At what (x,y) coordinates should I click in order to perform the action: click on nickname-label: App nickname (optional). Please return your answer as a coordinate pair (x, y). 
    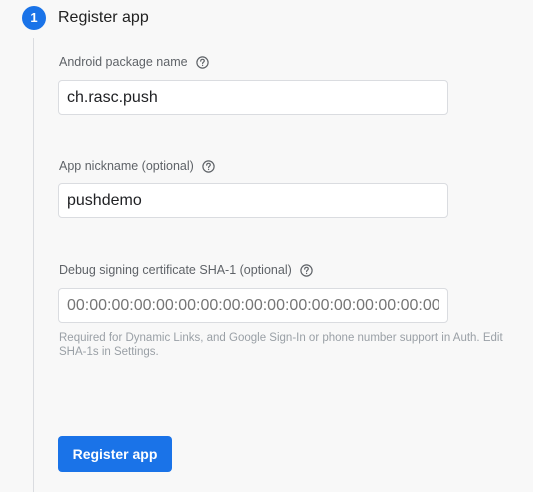
    Looking at the image, I should click on (126, 166).